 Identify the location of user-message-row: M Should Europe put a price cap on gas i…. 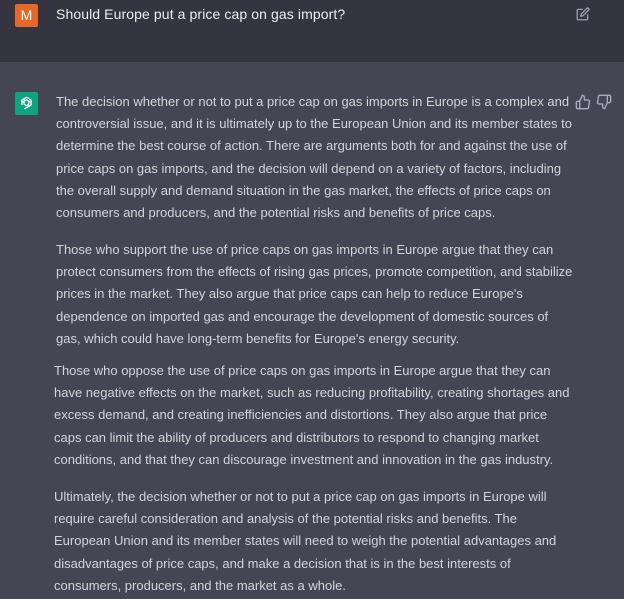
(312, 31).